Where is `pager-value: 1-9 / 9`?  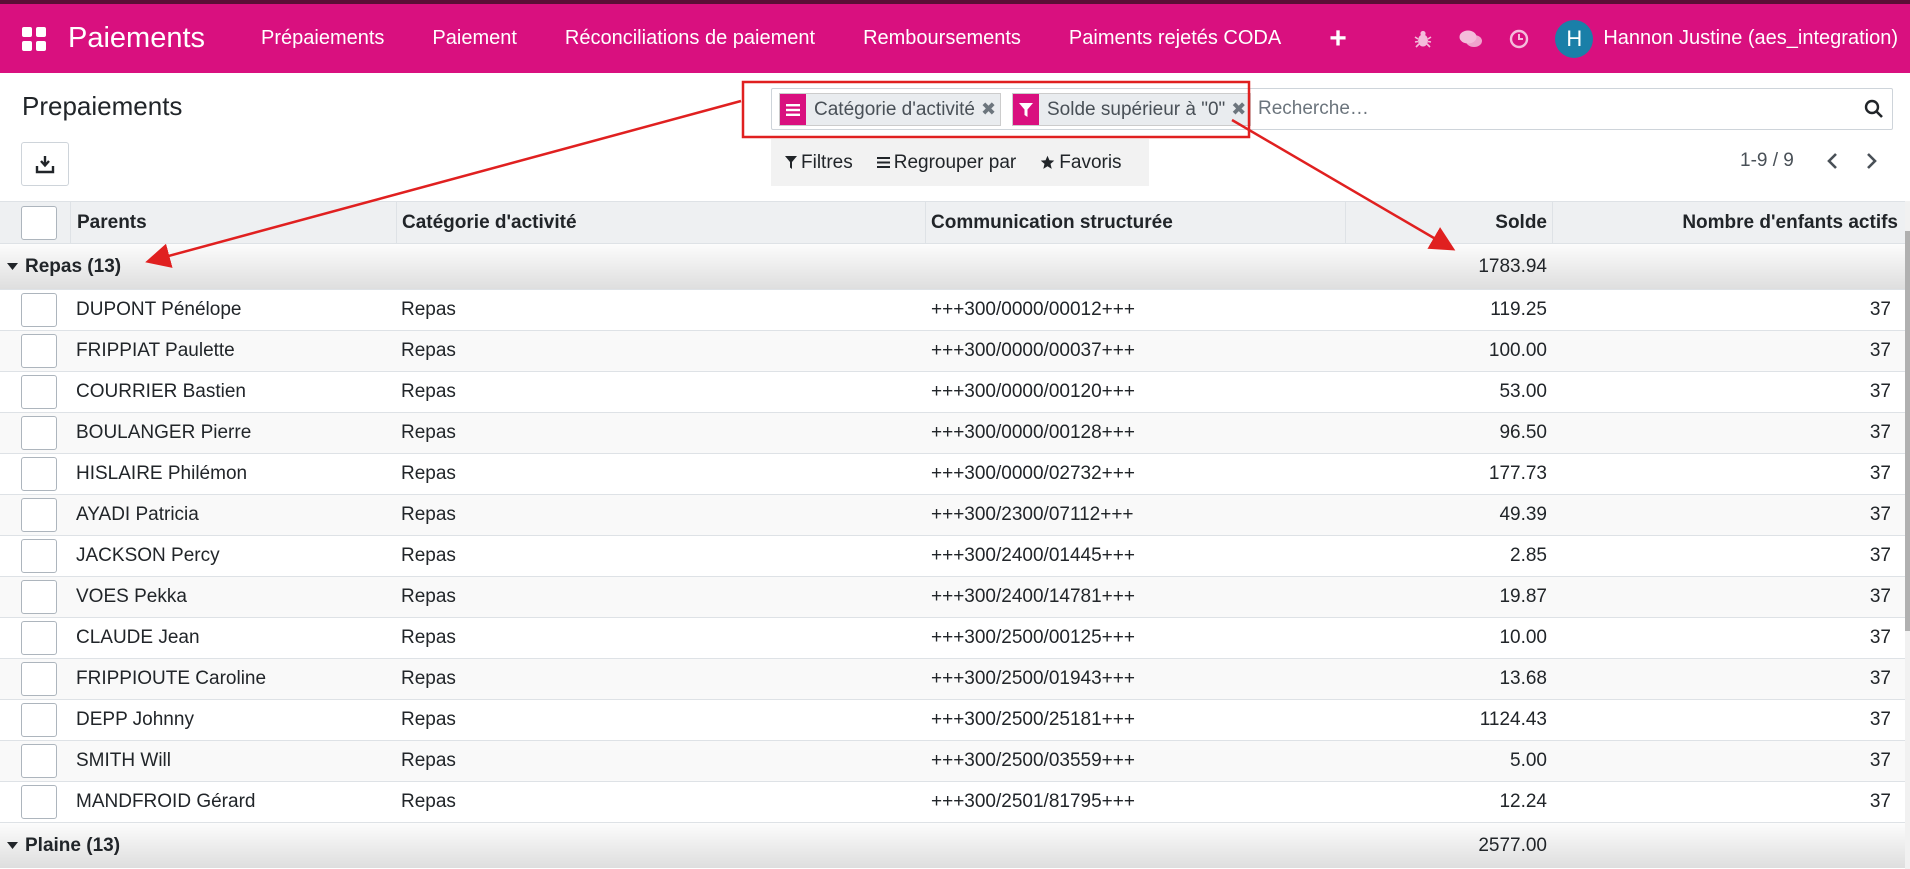
pager-value: 1-9 / 9 is located at coordinates (1767, 161).